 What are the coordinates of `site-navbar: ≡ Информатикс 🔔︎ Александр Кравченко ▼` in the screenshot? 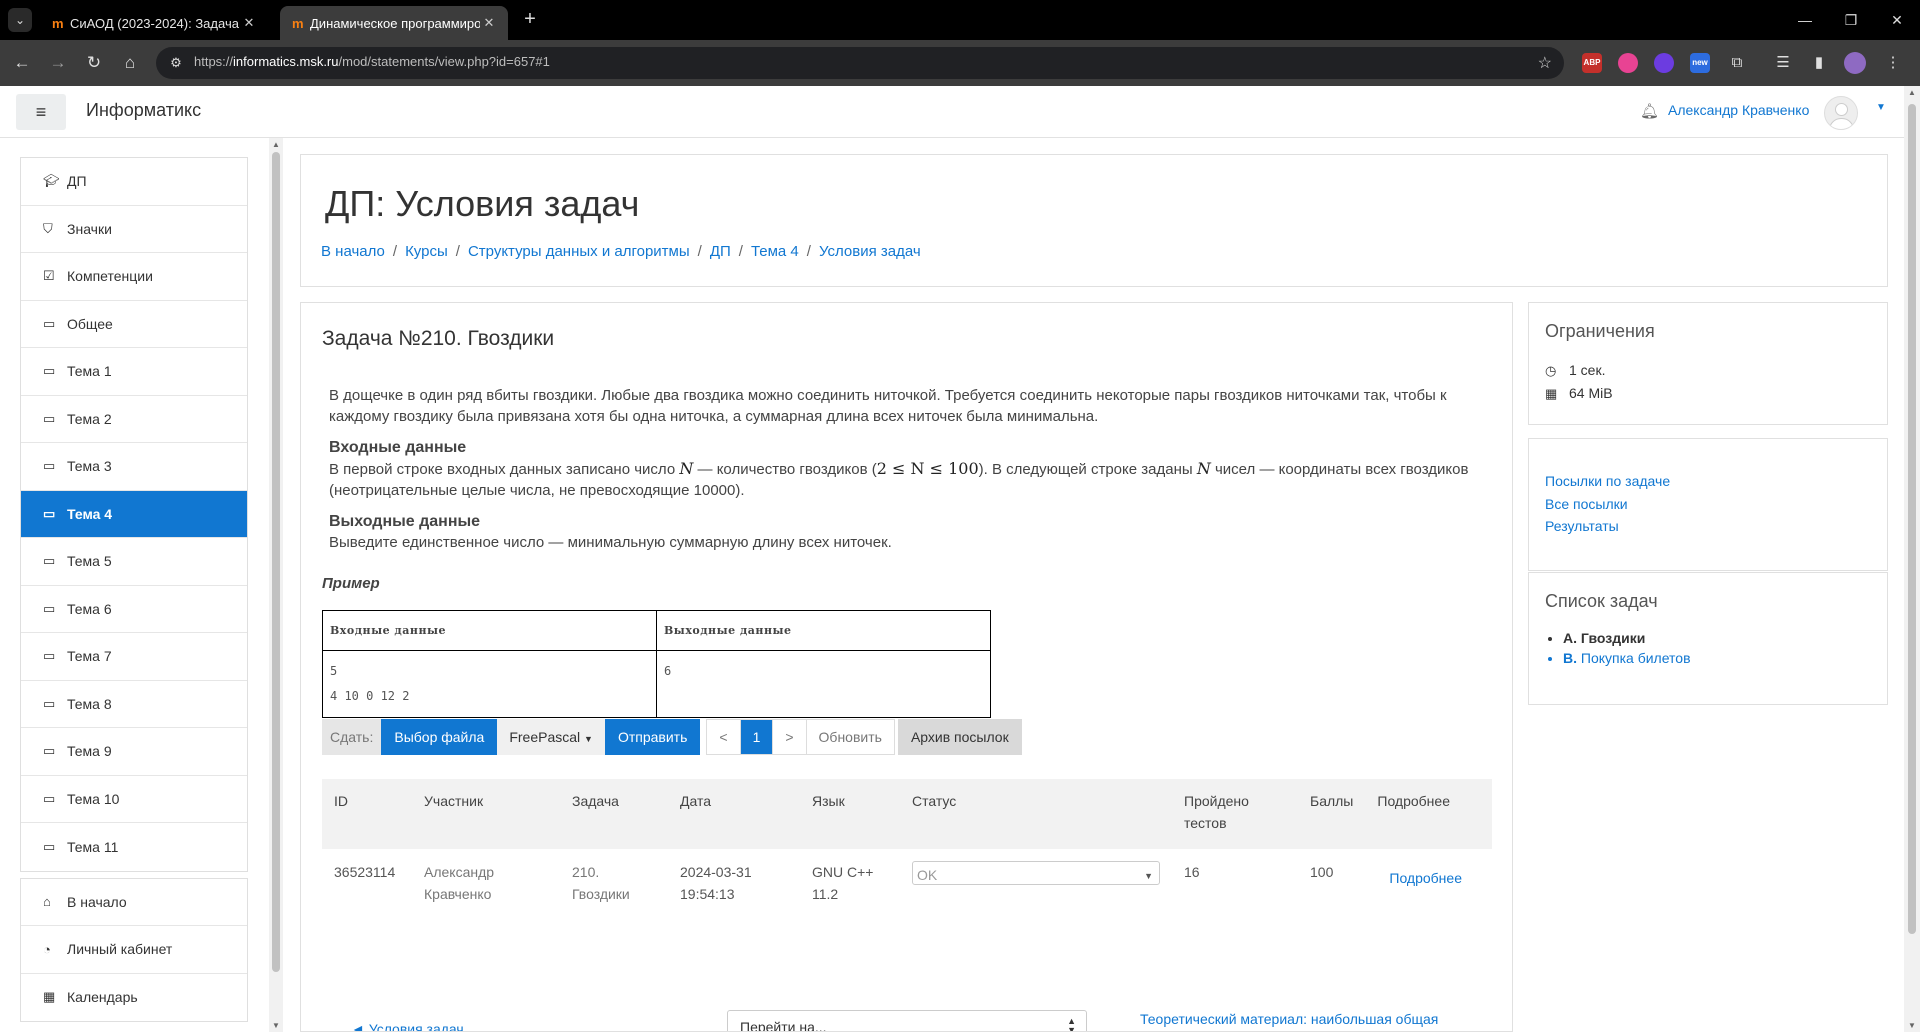 It's located at (952, 112).